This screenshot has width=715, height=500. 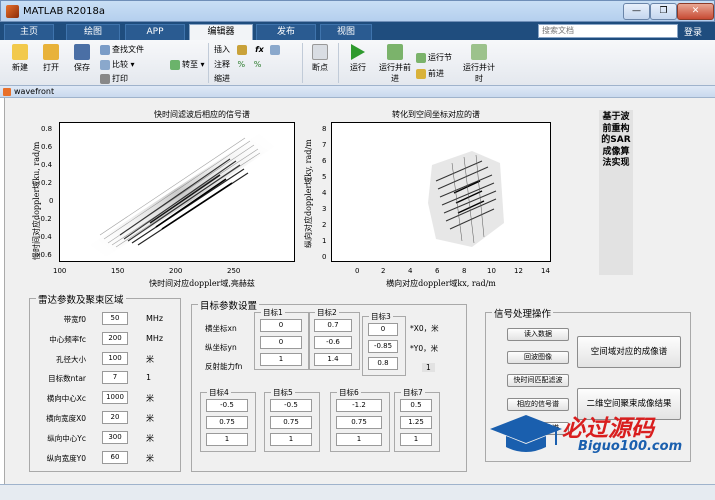 I want to click on goto-button: 转至 ▾, so click(x=187, y=64).